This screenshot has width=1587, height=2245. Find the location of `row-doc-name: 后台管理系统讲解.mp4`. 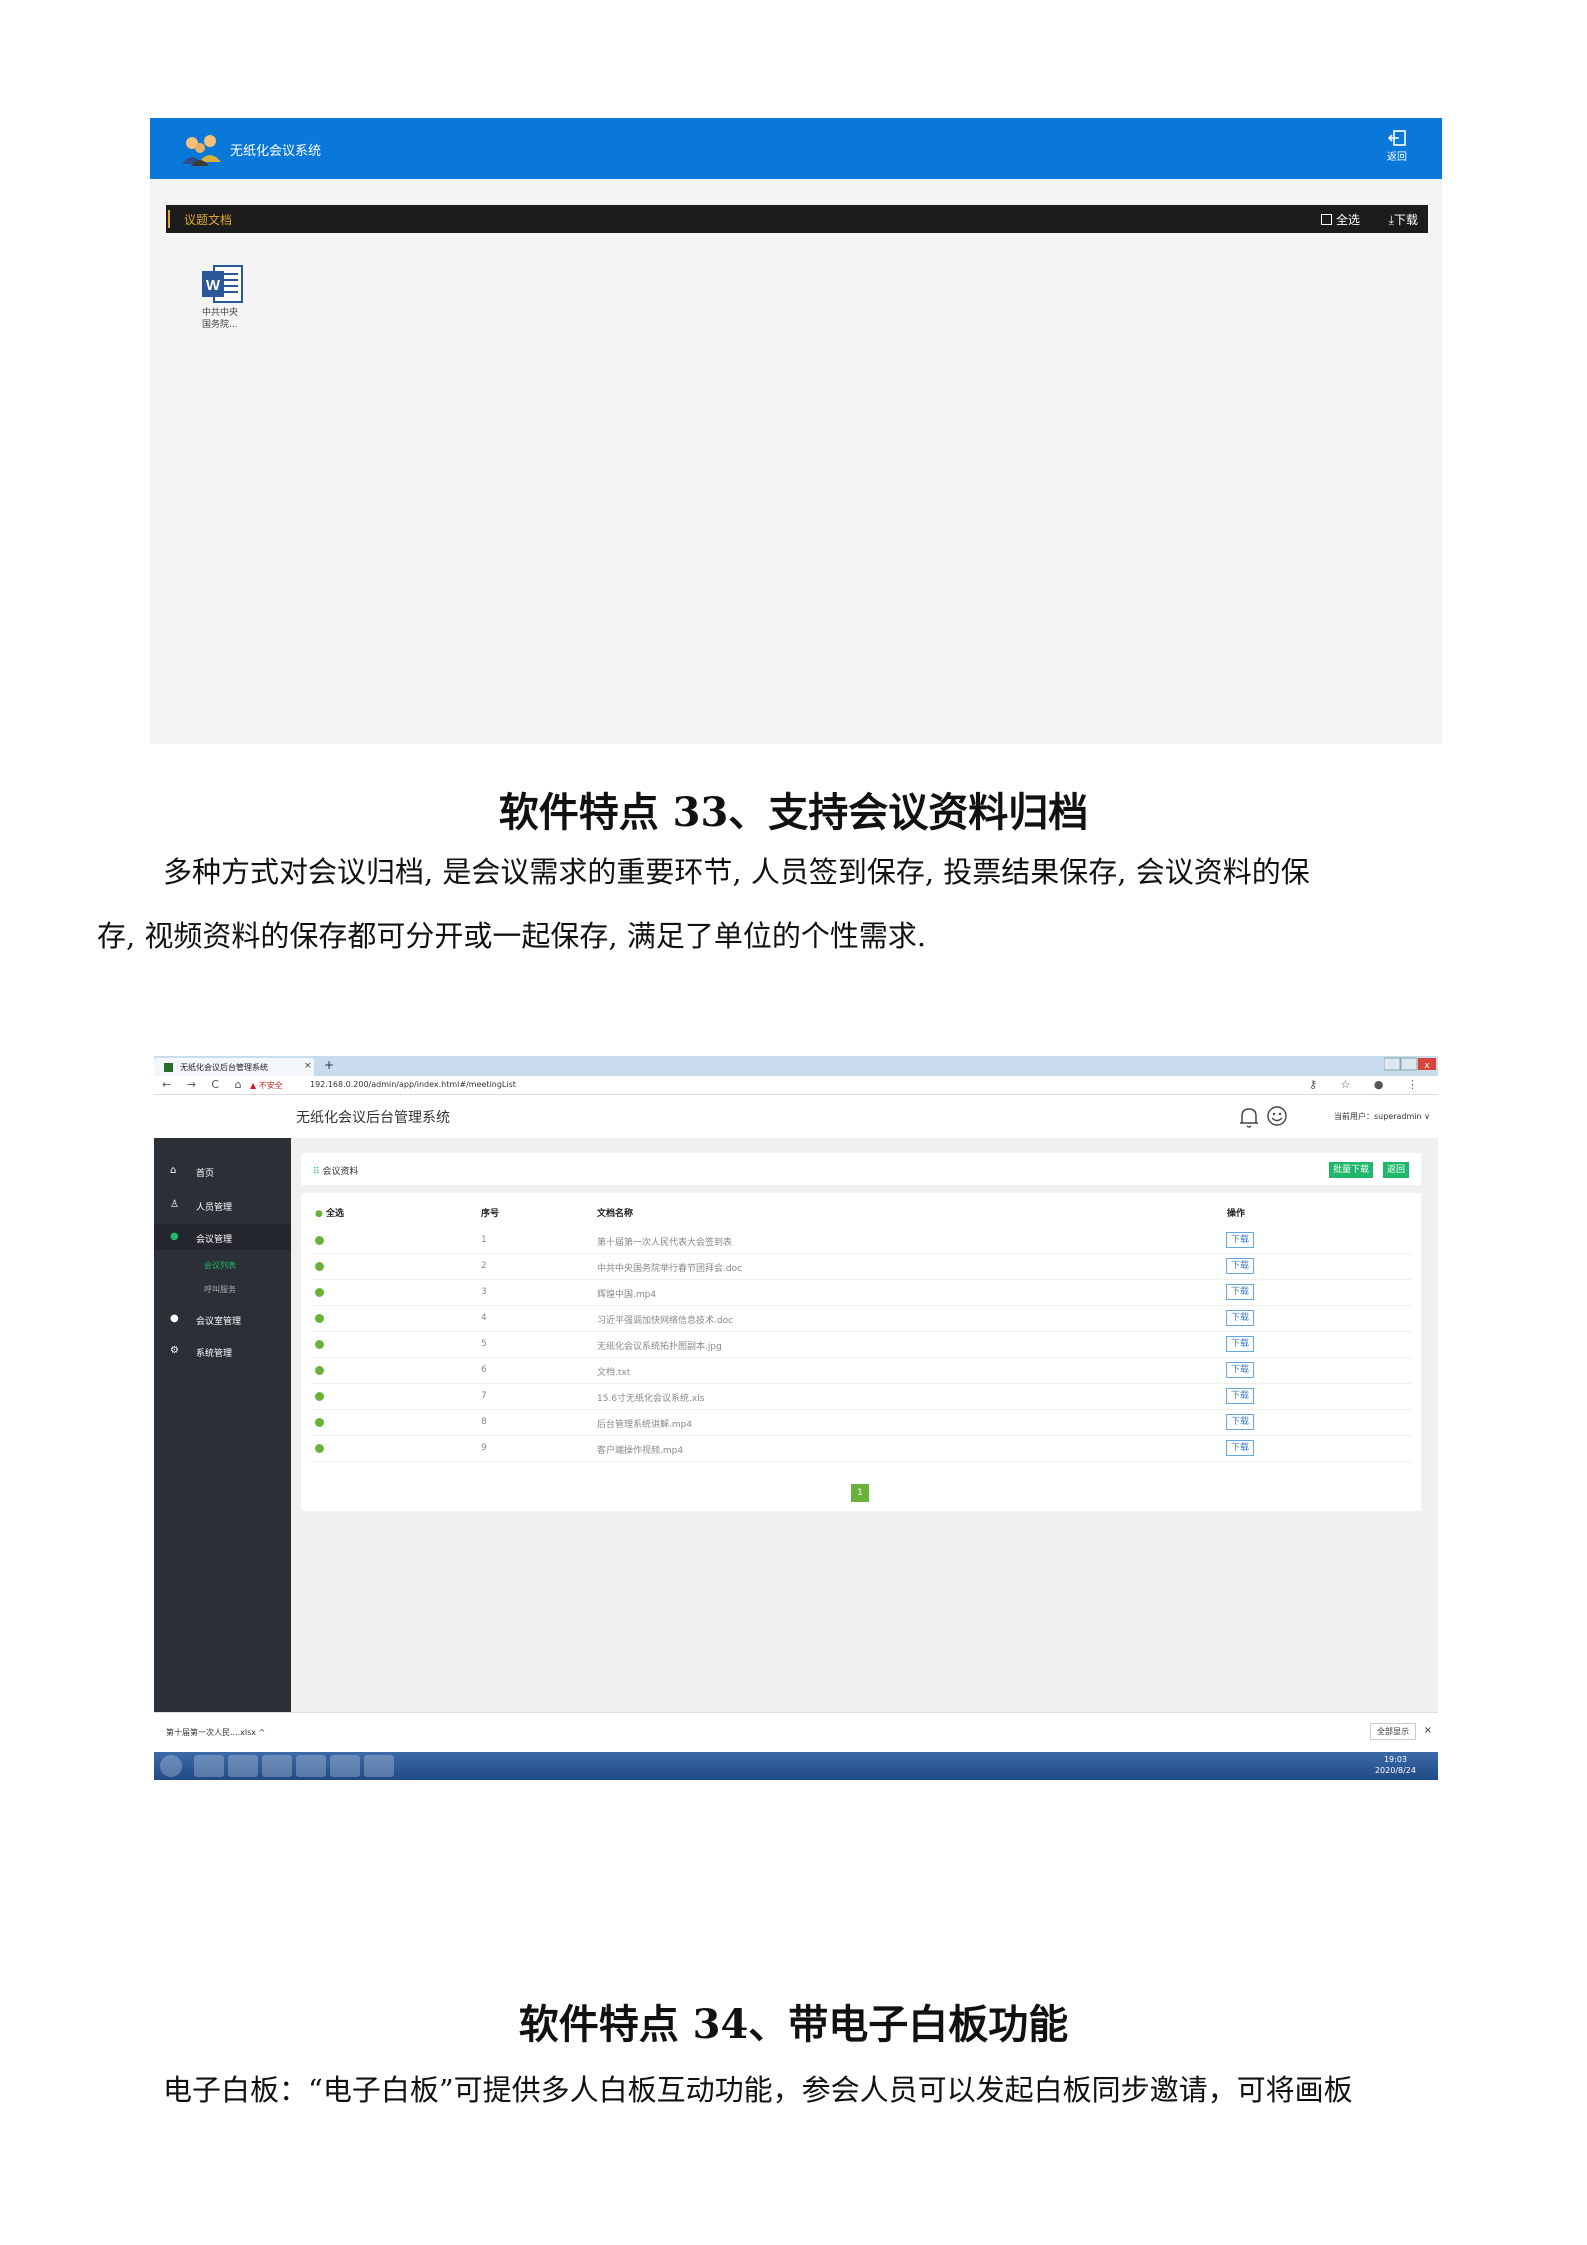

row-doc-name: 后台管理系统讲解.mp4 is located at coordinates (645, 1425).